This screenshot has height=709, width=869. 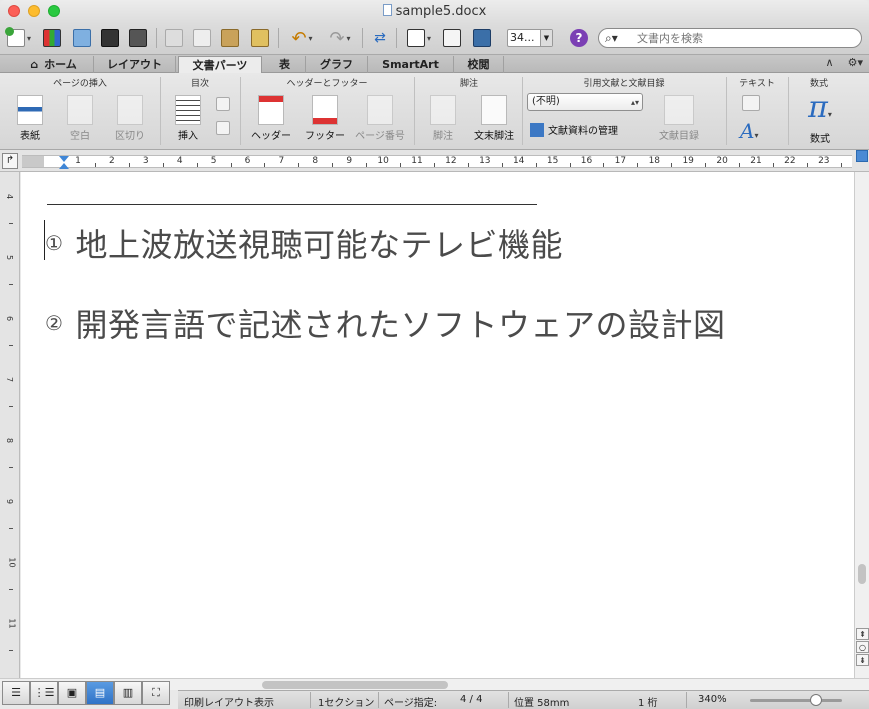 I want to click on outline-view-icon: ⋮☰, so click(x=44, y=693).